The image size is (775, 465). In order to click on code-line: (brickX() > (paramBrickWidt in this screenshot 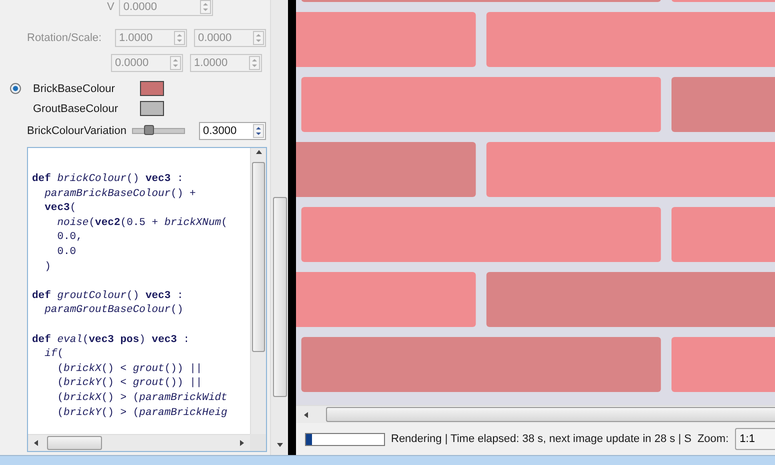, I will do `click(142, 398)`.